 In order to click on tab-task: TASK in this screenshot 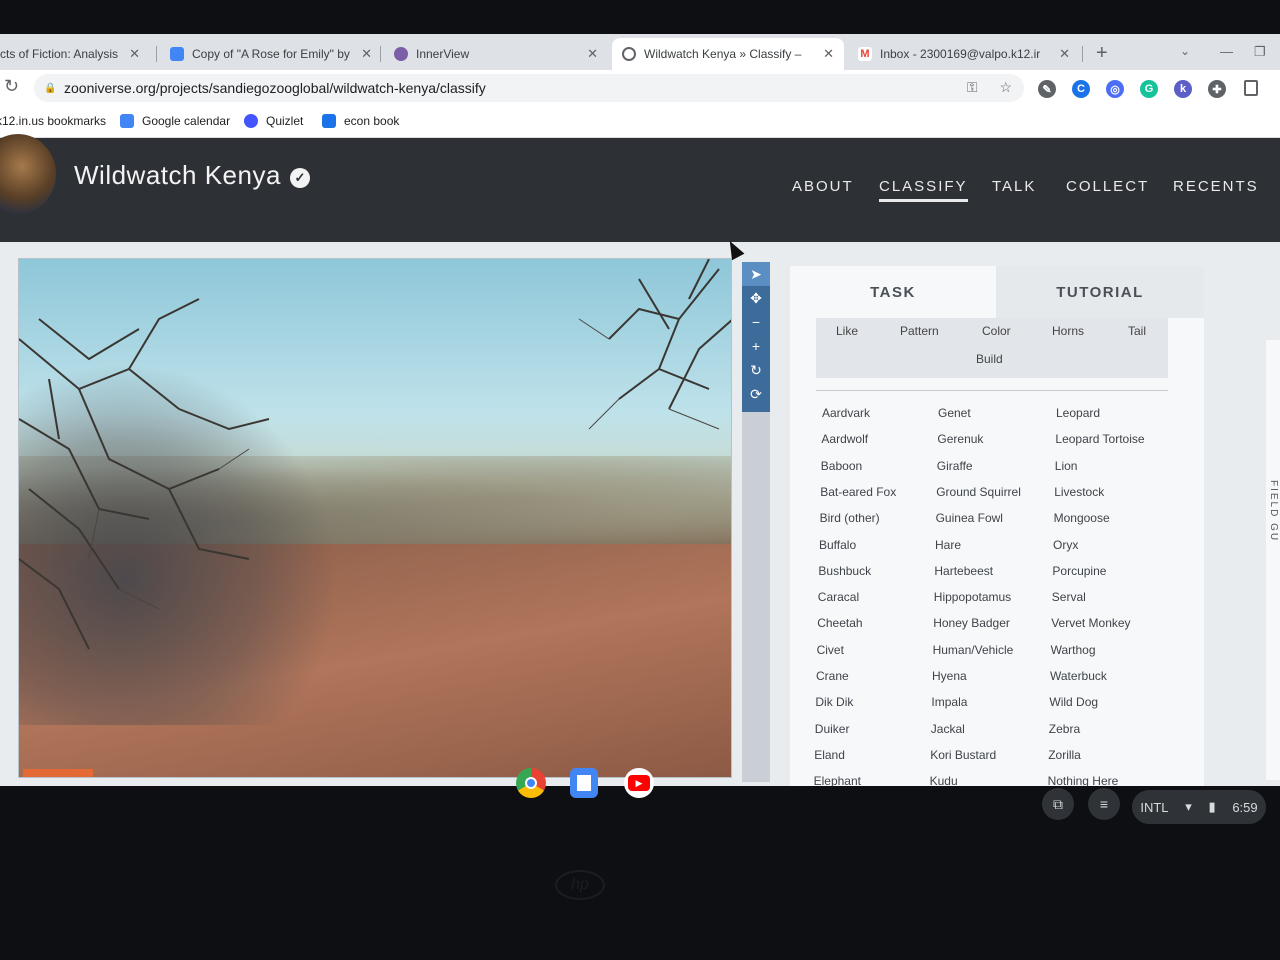, I will do `click(893, 292)`.